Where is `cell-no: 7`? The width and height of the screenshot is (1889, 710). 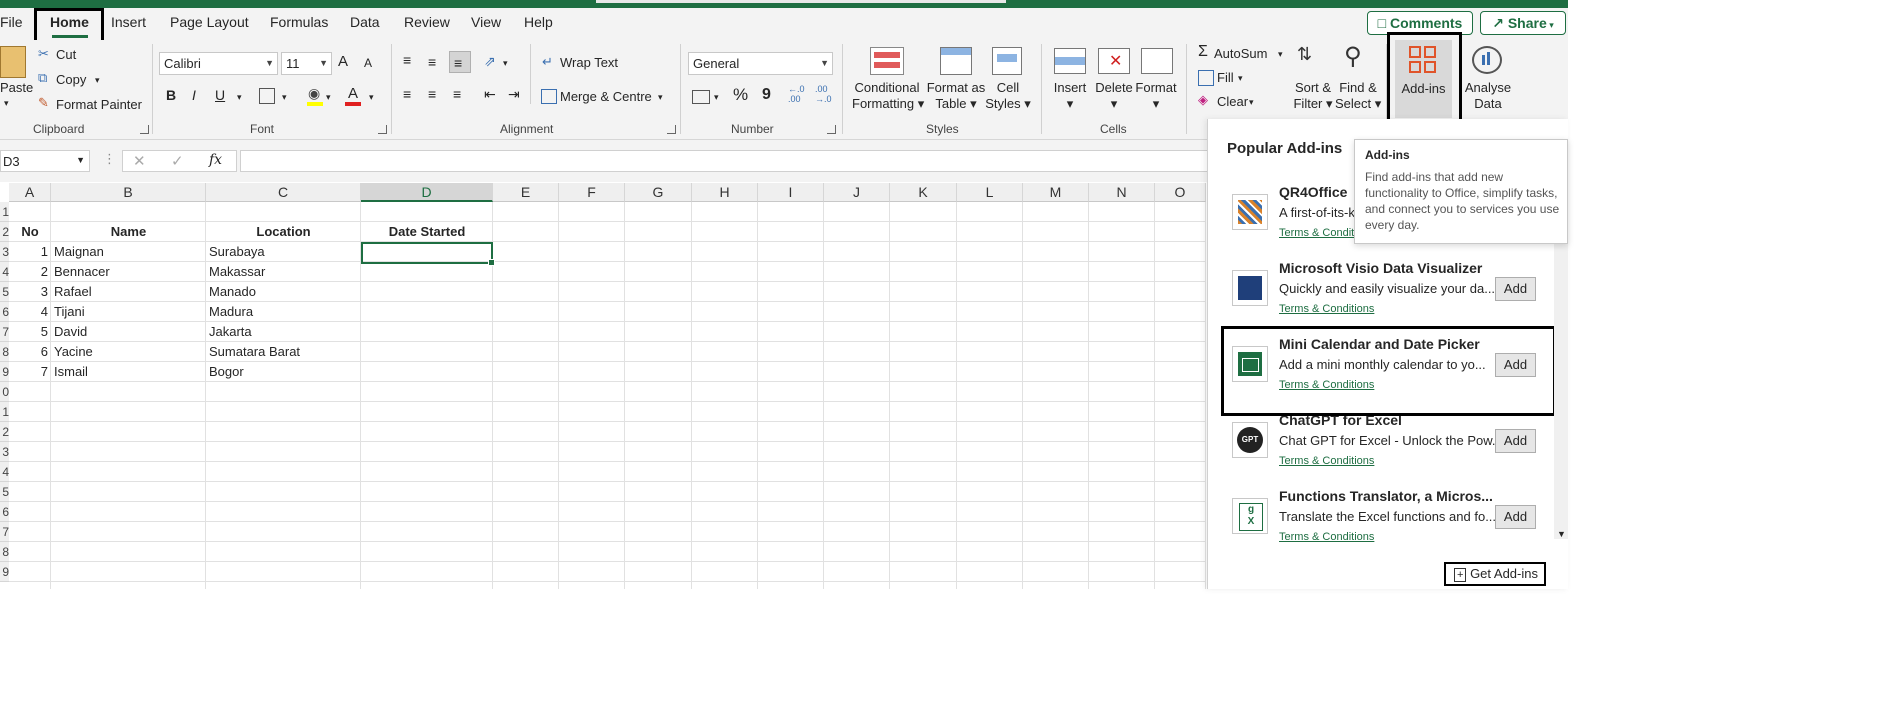
cell-no: 7 is located at coordinates (30, 372).